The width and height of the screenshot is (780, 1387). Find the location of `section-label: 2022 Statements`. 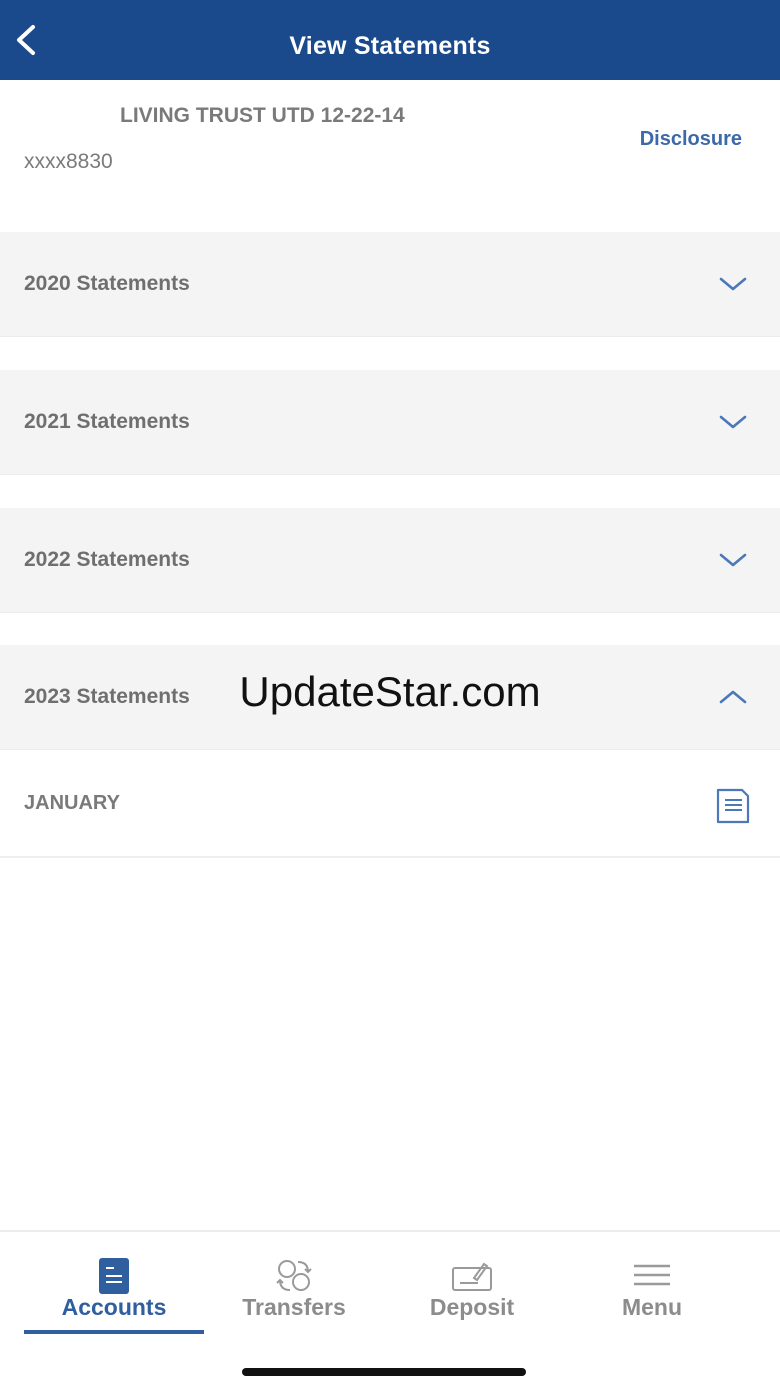

section-label: 2022 Statements is located at coordinates (107, 559).